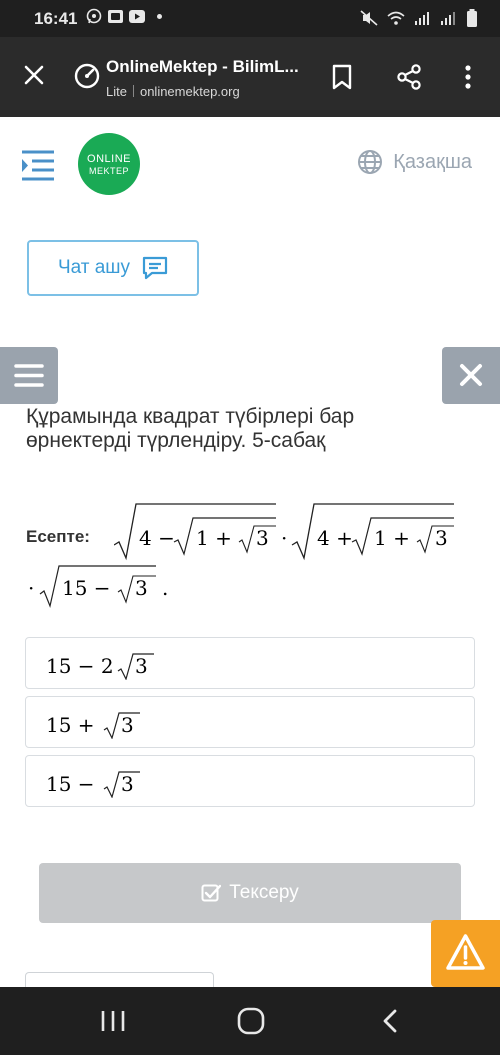 This screenshot has height=1055, width=500. I want to click on expr-g: ·, so click(31, 588).